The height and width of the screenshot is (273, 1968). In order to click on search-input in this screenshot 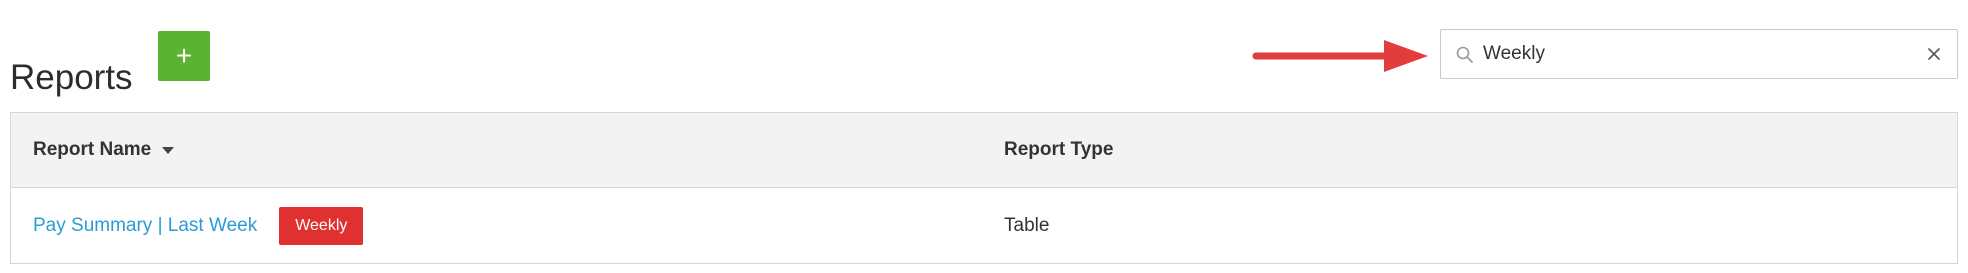, I will do `click(1693, 54)`.